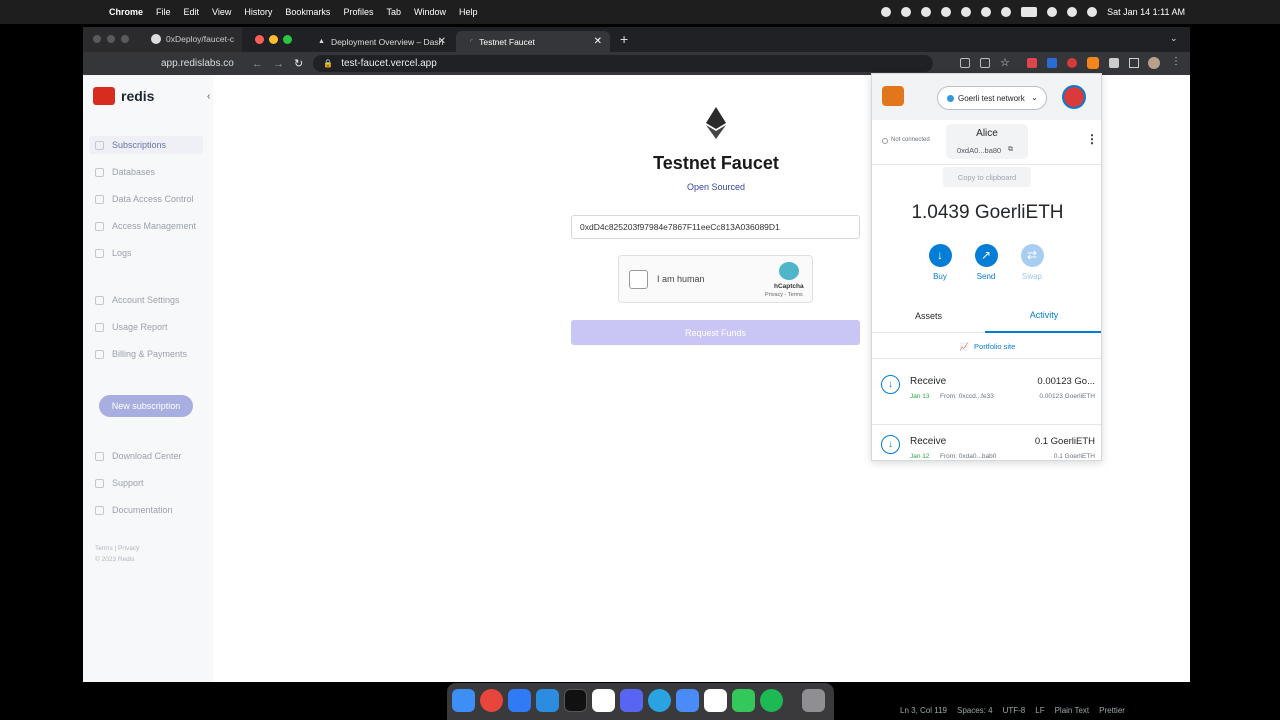 The height and width of the screenshot is (720, 1280). Describe the element at coordinates (771, 700) in the screenshot. I see `spotify-icon` at that location.